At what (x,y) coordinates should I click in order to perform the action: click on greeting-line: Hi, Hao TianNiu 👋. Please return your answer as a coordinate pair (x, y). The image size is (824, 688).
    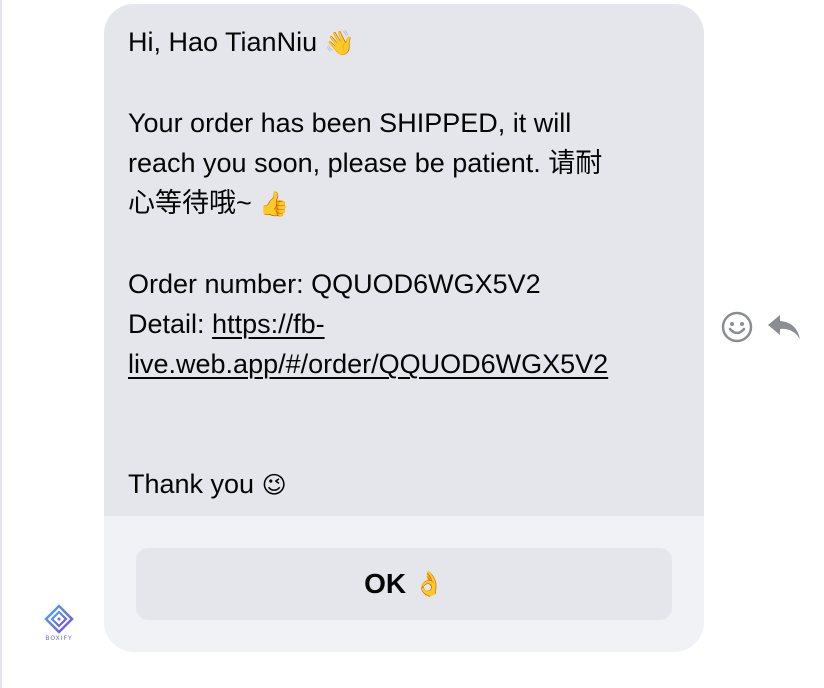
    Looking at the image, I should click on (404, 42).